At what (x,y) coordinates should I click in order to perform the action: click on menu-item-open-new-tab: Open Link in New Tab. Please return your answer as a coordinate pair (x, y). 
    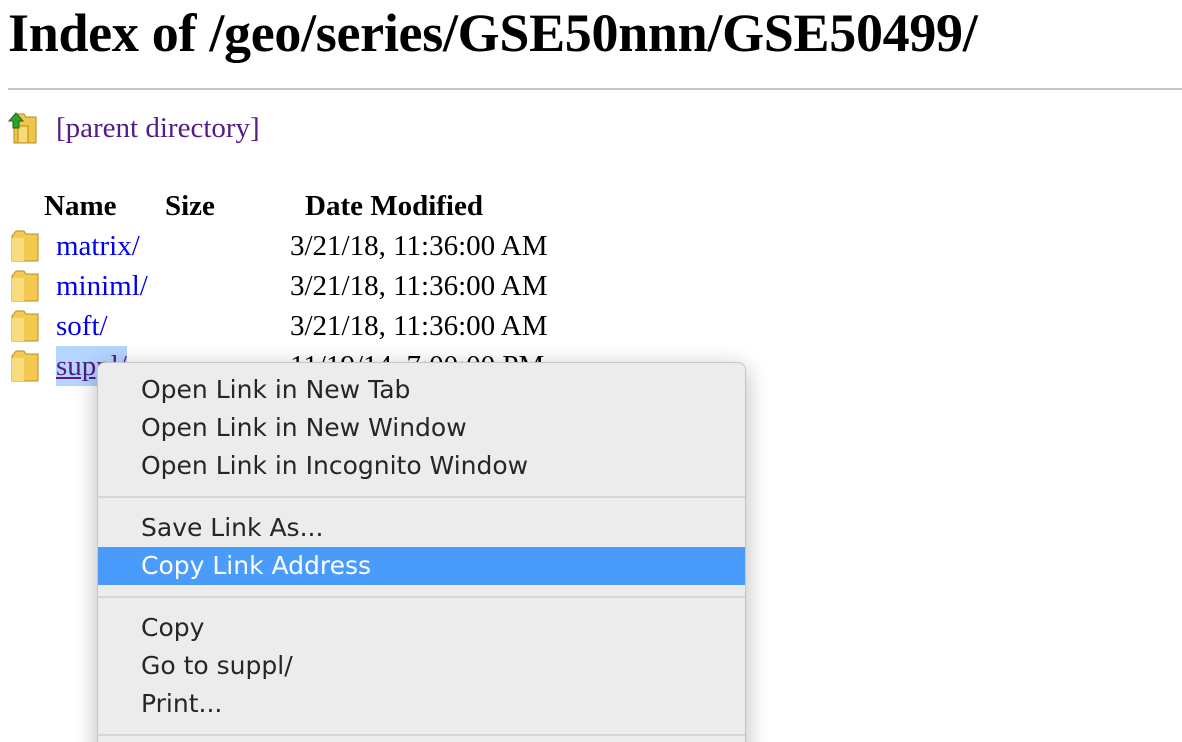
    Looking at the image, I should click on (421, 390).